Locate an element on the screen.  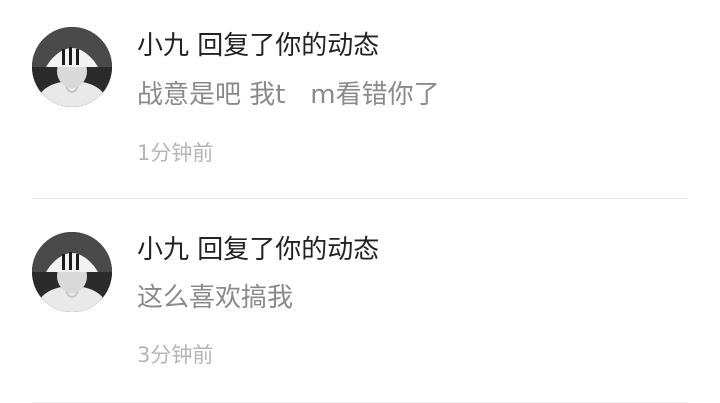
notification-time: 1分钟前 is located at coordinates (175, 153).